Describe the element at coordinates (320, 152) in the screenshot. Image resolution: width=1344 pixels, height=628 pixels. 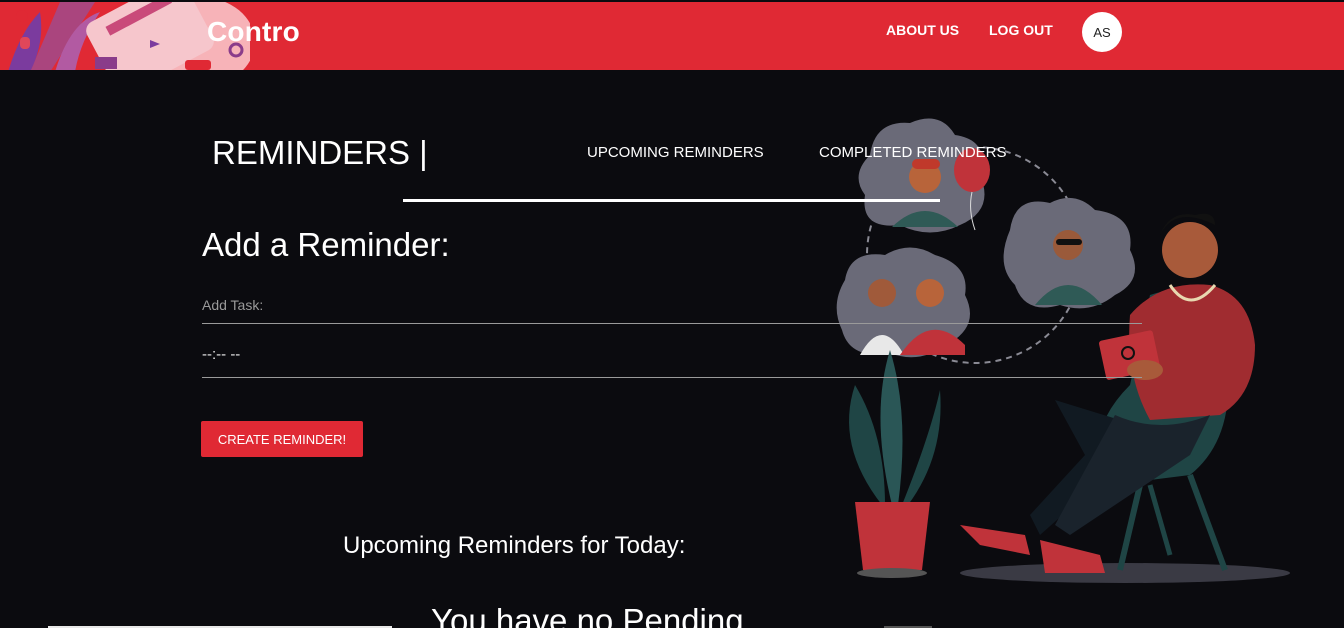
I see `page-title: REMINDERS |` at that location.